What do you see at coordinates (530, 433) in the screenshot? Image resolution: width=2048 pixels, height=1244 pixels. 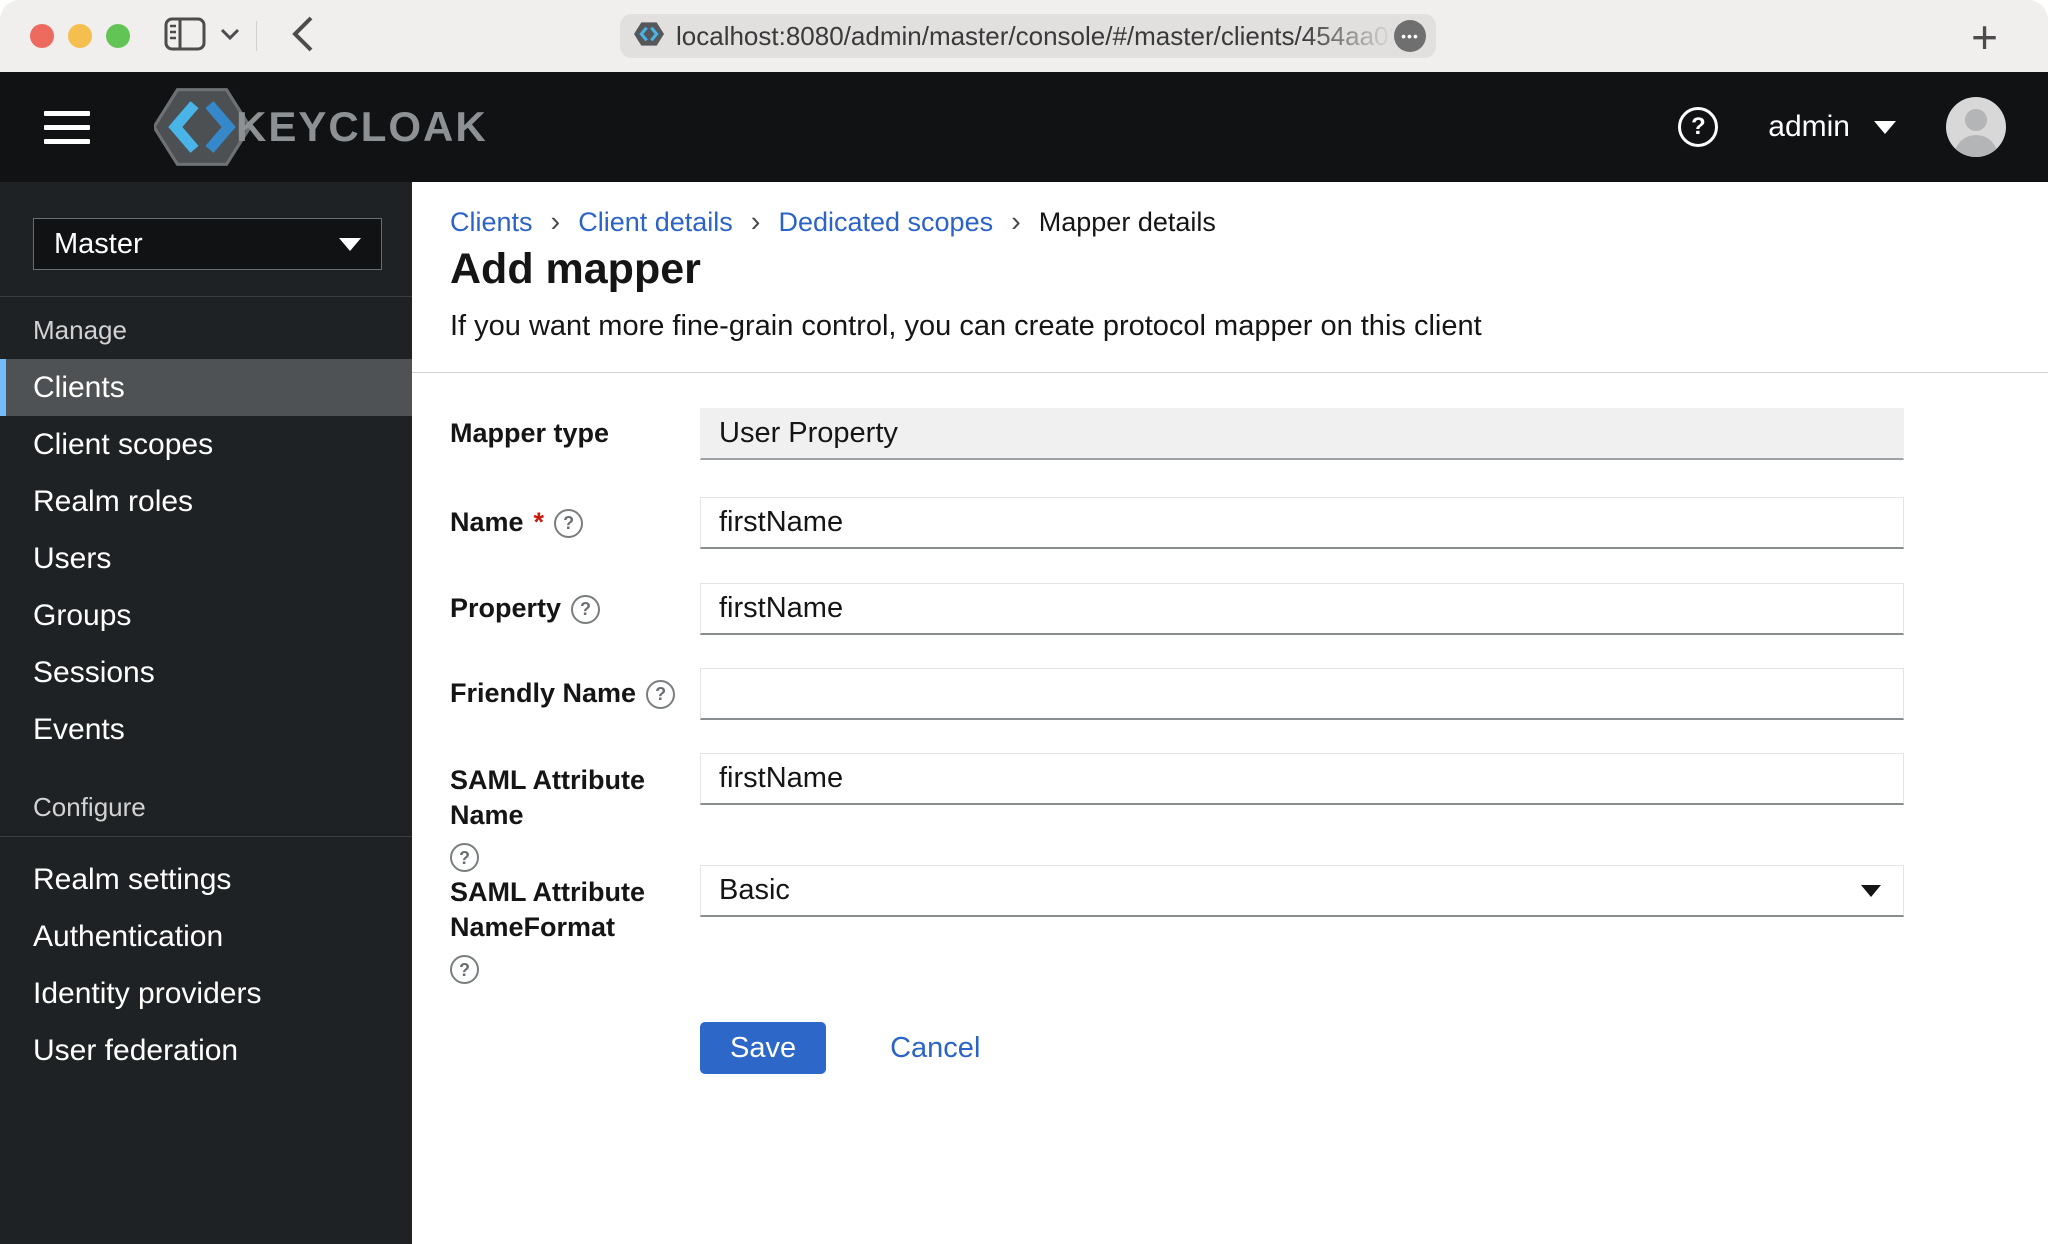 I see `mapper-type-label: Mapper type` at bounding box center [530, 433].